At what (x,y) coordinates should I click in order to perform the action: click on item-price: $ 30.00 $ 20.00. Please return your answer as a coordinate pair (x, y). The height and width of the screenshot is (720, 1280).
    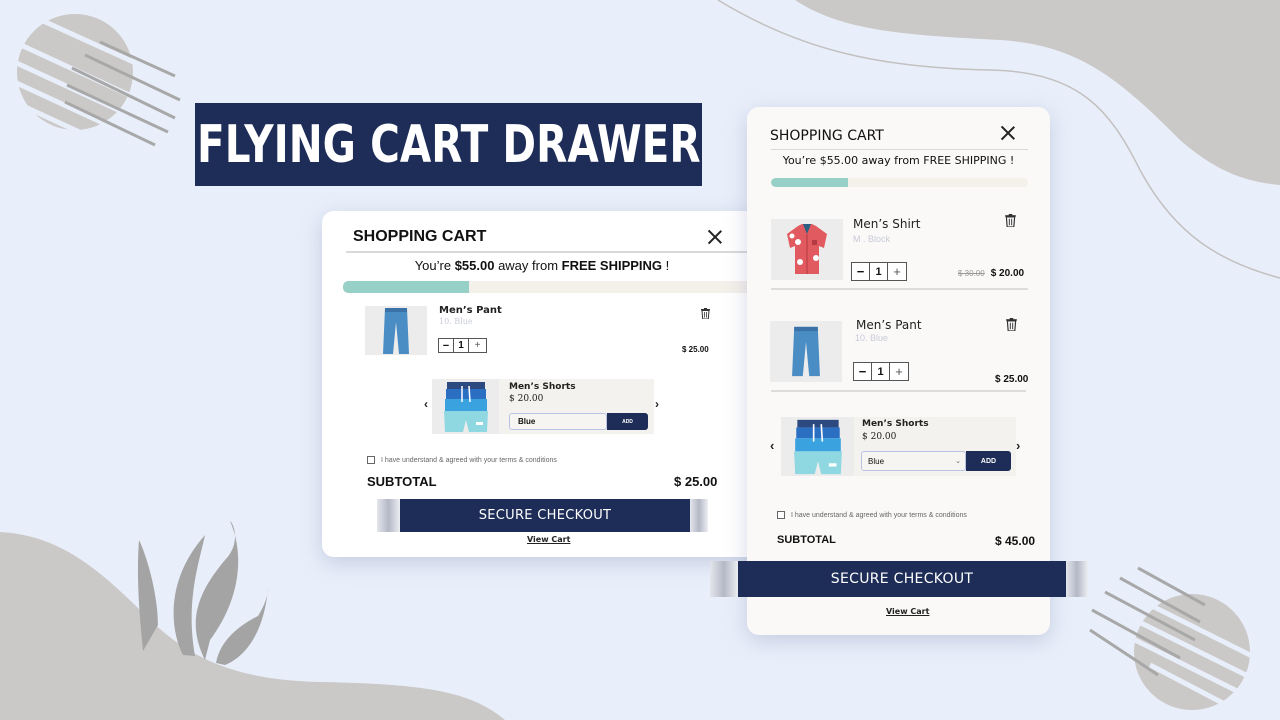
    Looking at the image, I should click on (991, 273).